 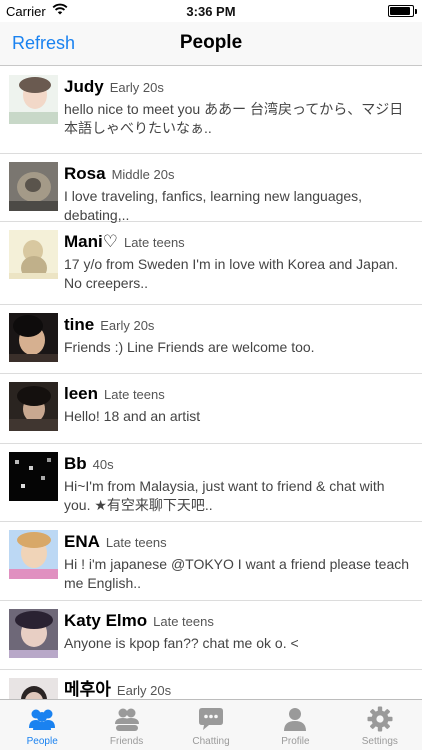 I want to click on profile-icon, so click(x=295, y=719).